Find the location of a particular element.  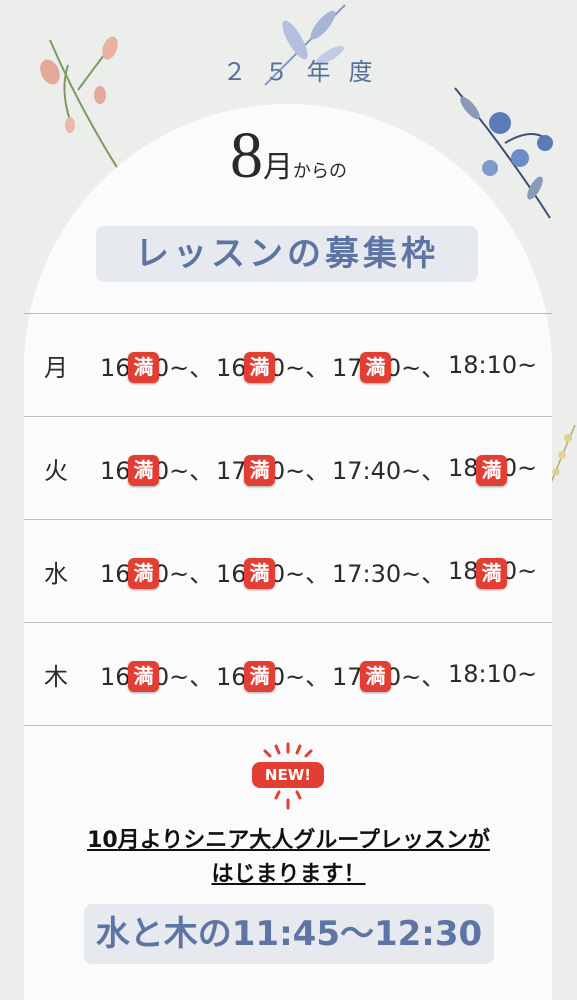

notice-line-1: 10月よりシニア大人グループレッスンが is located at coordinates (288, 840).